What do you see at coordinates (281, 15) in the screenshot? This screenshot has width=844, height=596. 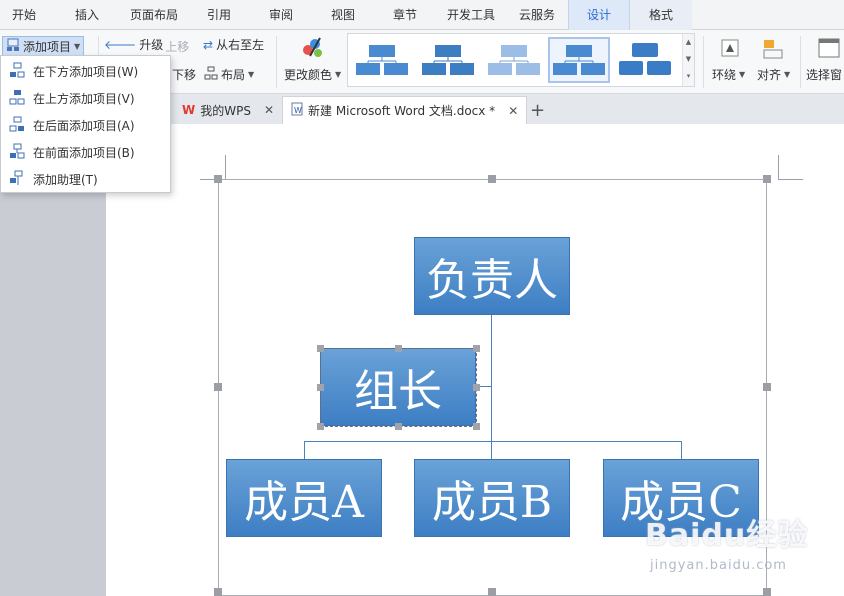 I see `tab-review: 审阅` at bounding box center [281, 15].